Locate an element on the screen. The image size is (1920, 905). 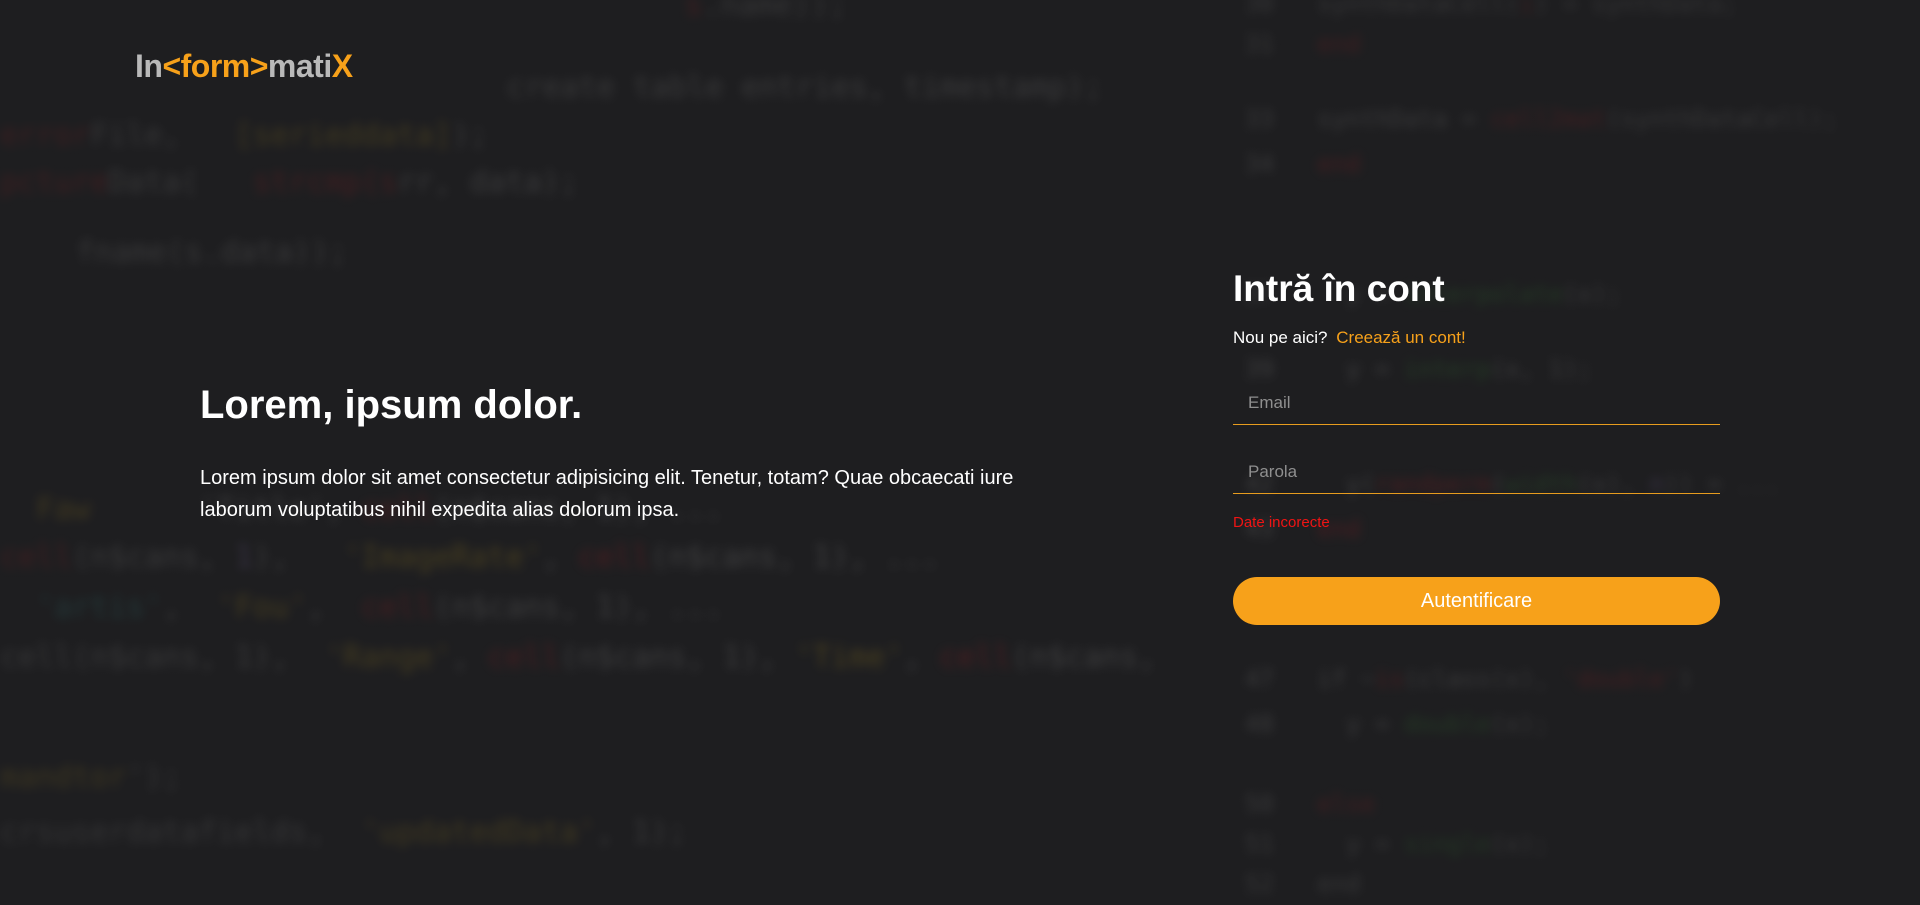
password-field-wrapper is located at coordinates (1476, 472).